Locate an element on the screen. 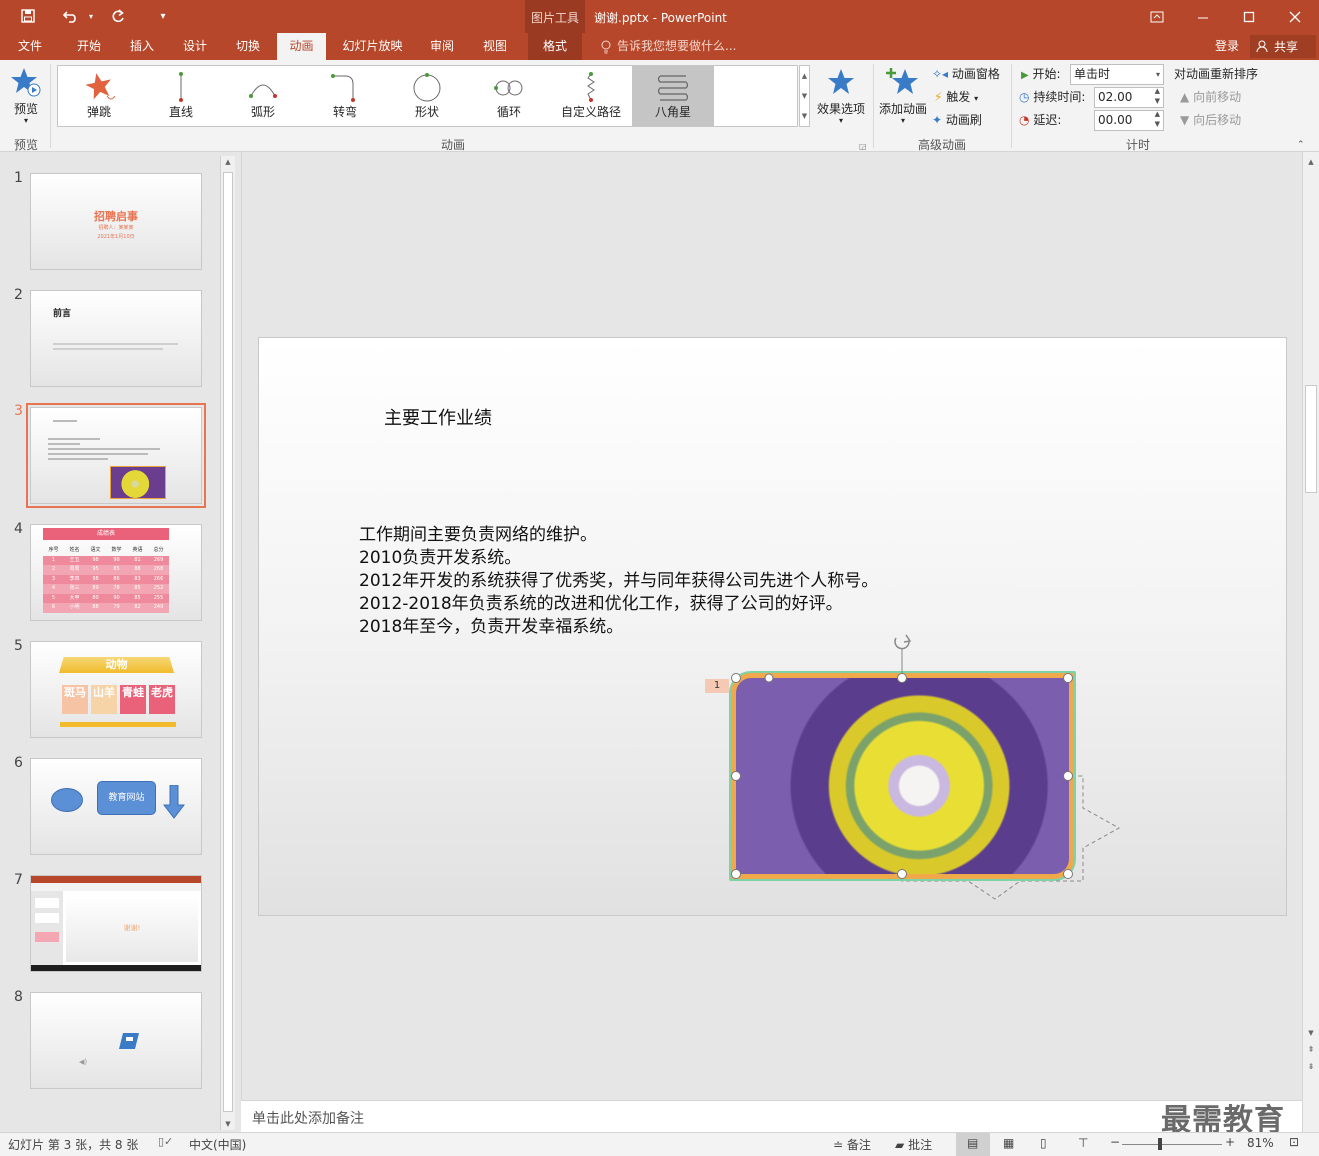 This screenshot has width=1319, height=1156. thumb-table-cell: 李四 is located at coordinates (74, 578).